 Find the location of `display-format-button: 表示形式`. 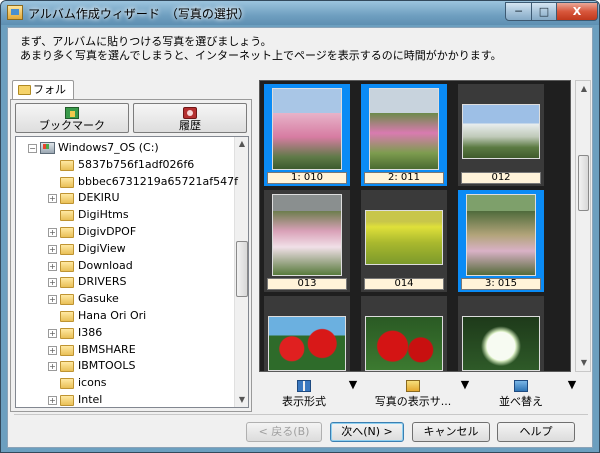

display-format-button: 表示形式 is located at coordinates (304, 394).